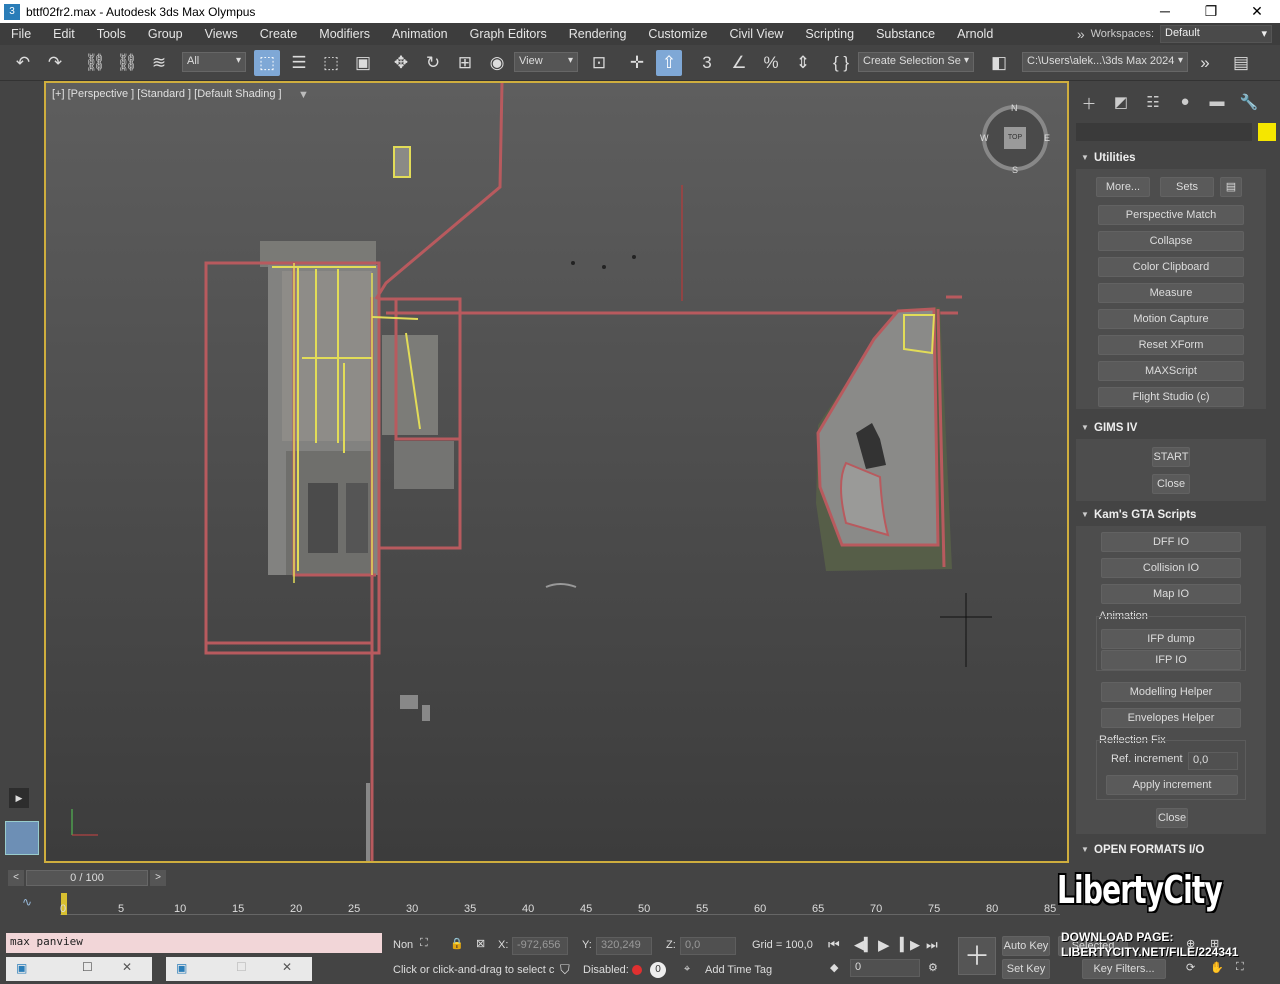  I want to click on time-slider-thumb: 0 / 100, so click(87, 878).